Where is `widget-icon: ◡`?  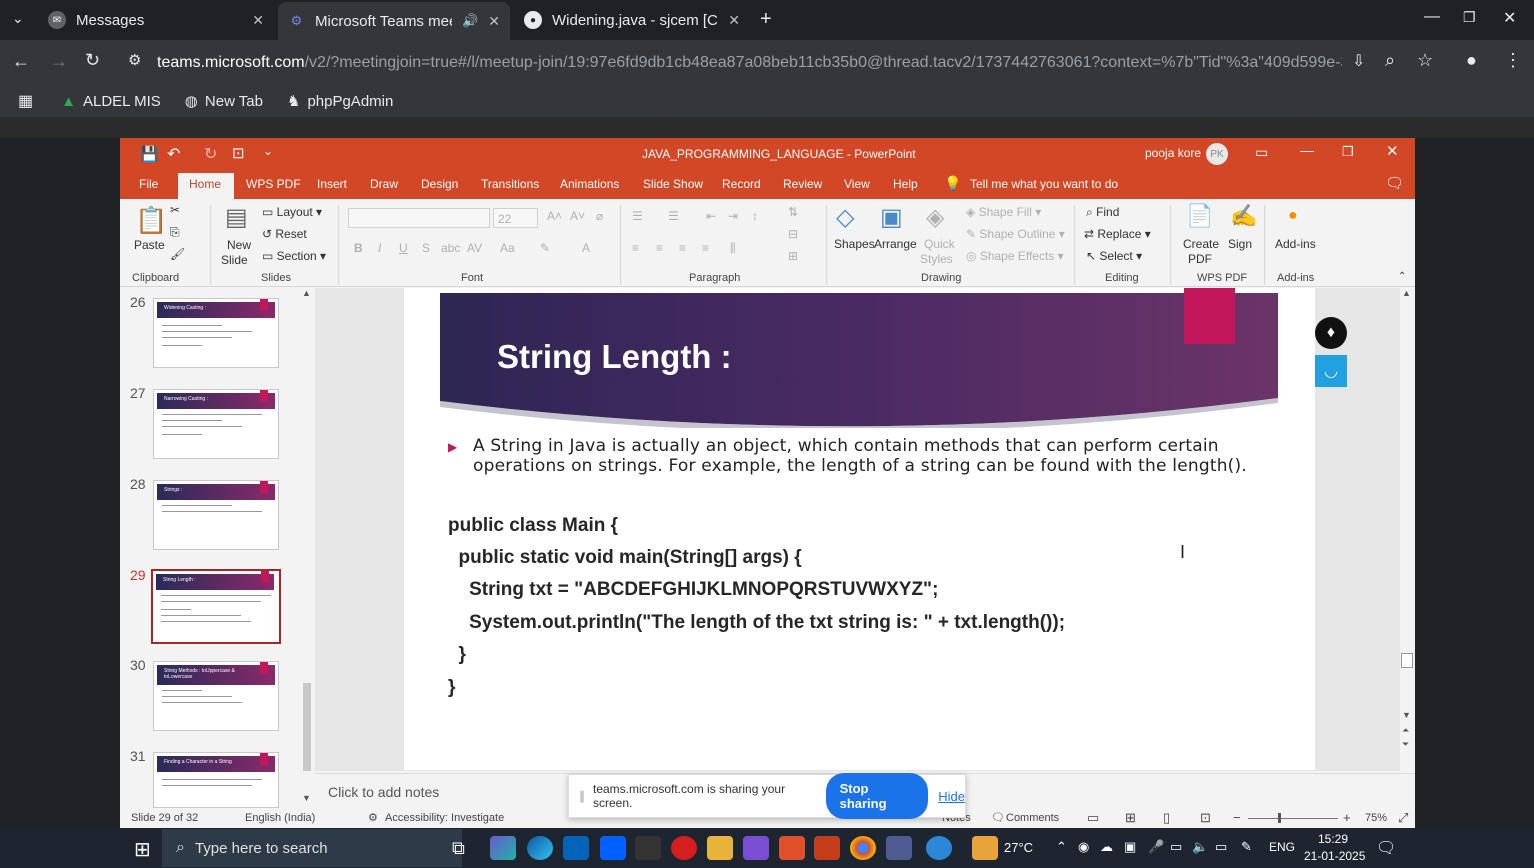 widget-icon: ◡ is located at coordinates (1331, 371).